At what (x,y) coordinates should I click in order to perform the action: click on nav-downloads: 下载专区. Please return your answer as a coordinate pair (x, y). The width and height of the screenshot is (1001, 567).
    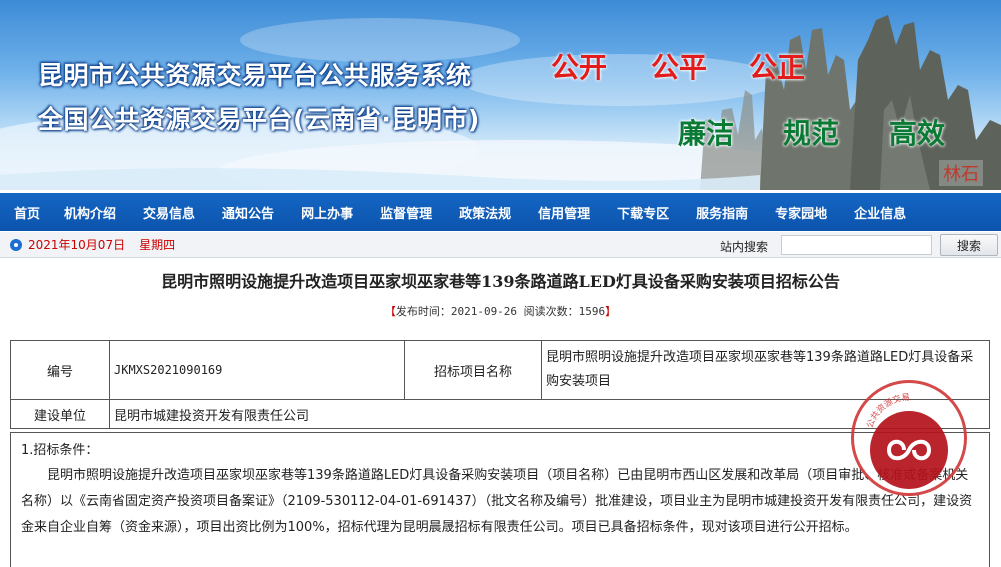
    Looking at the image, I should click on (643, 212).